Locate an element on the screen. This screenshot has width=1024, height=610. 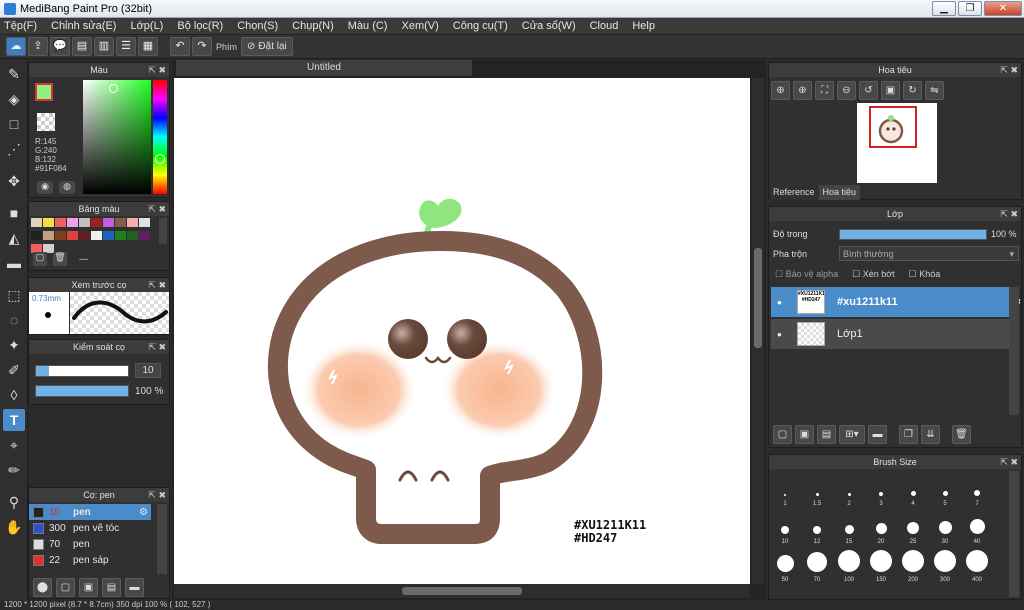
tab-navigator: Hoa tiêu is located at coordinates (839, 192).